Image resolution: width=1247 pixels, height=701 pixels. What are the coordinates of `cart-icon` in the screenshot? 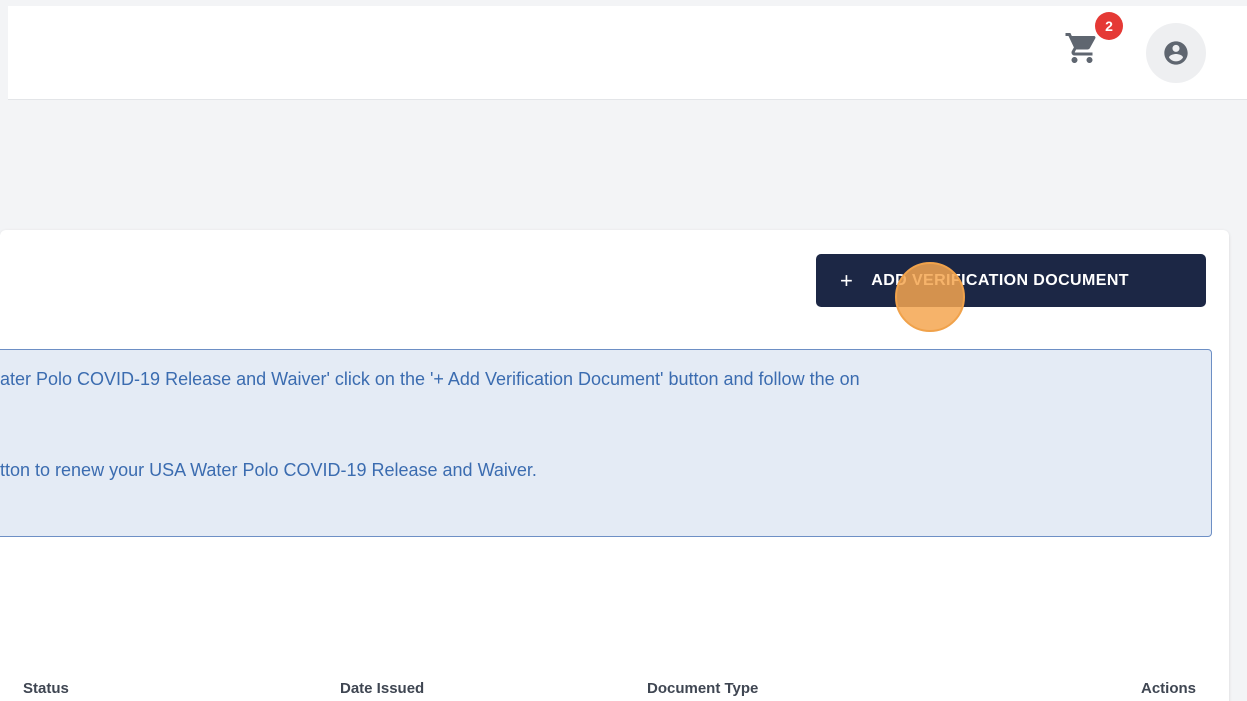 It's located at (1080, 48).